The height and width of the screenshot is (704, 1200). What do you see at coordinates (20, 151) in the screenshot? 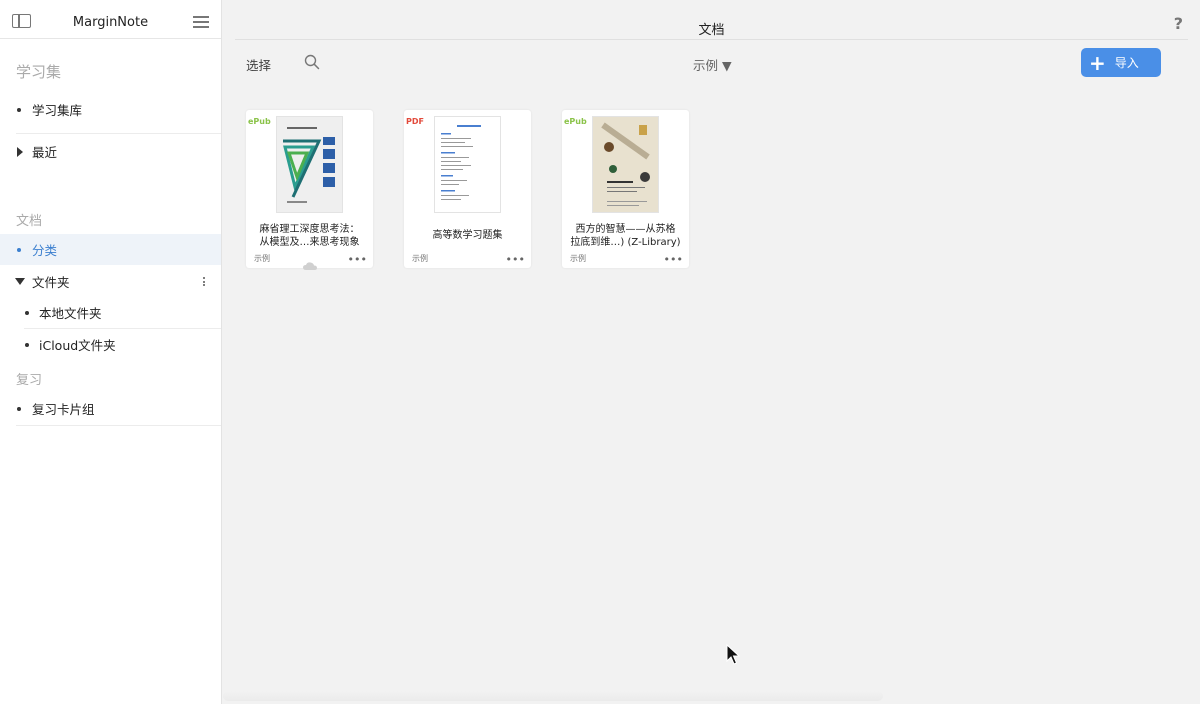
I see `disclosure-right-icon` at bounding box center [20, 151].